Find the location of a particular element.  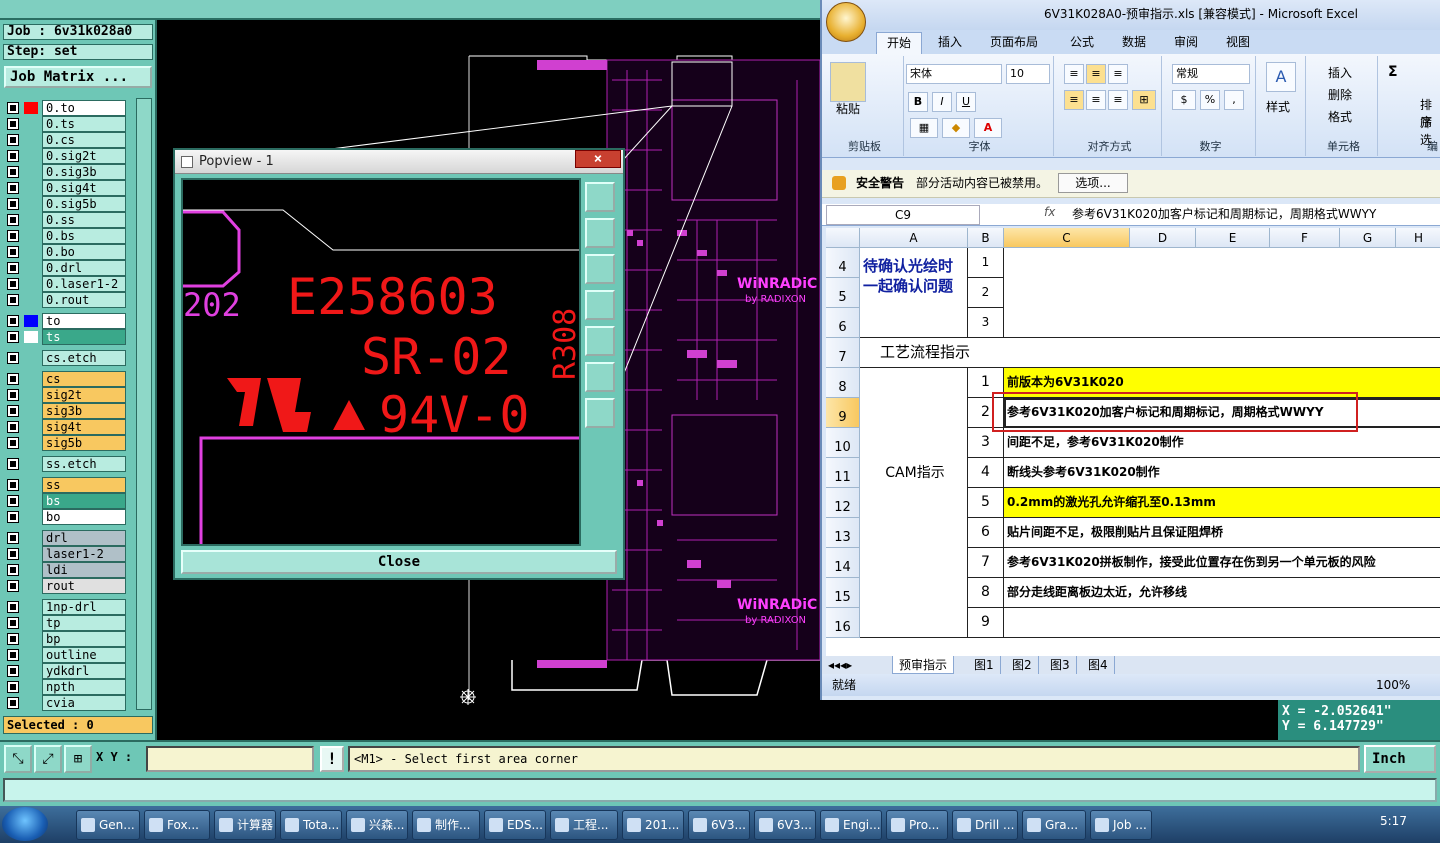

layer-name: rout is located at coordinates (84, 586).